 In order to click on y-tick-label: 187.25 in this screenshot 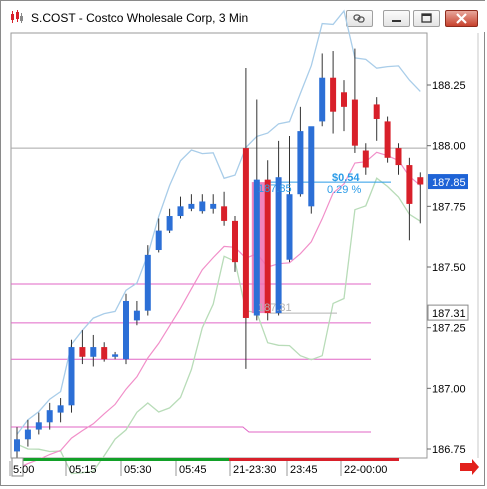, I will do `click(449, 329)`.